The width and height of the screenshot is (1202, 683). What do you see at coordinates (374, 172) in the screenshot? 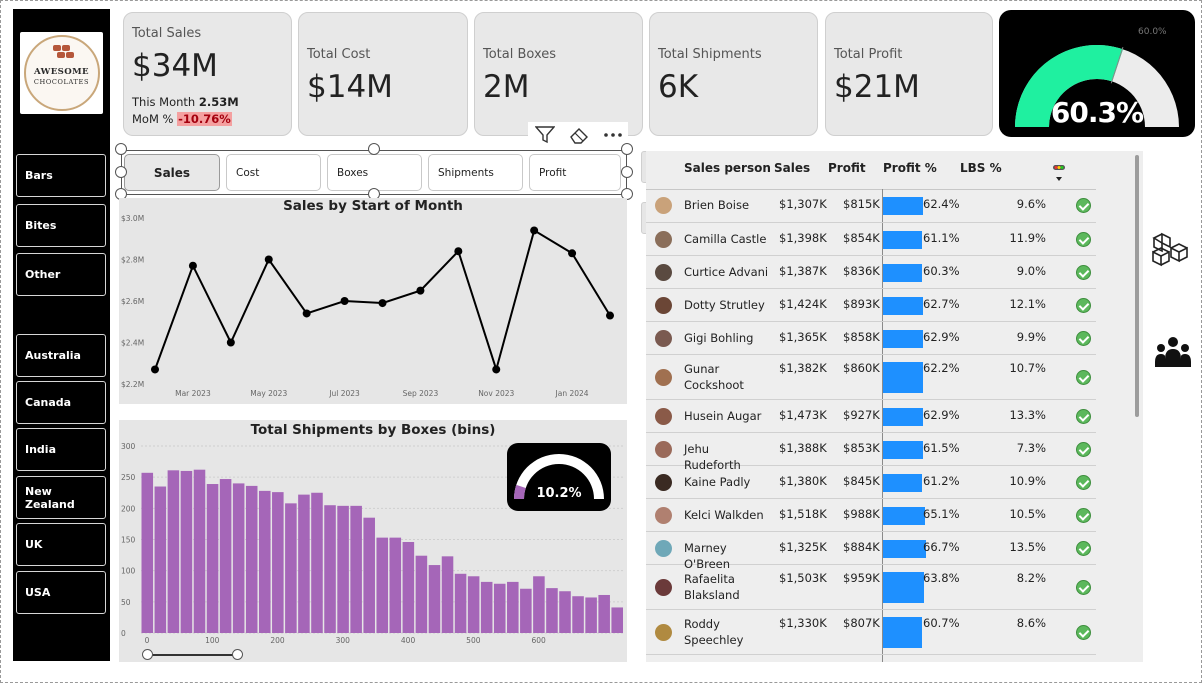
I see `slicer-tab-boxes: Boxes` at bounding box center [374, 172].